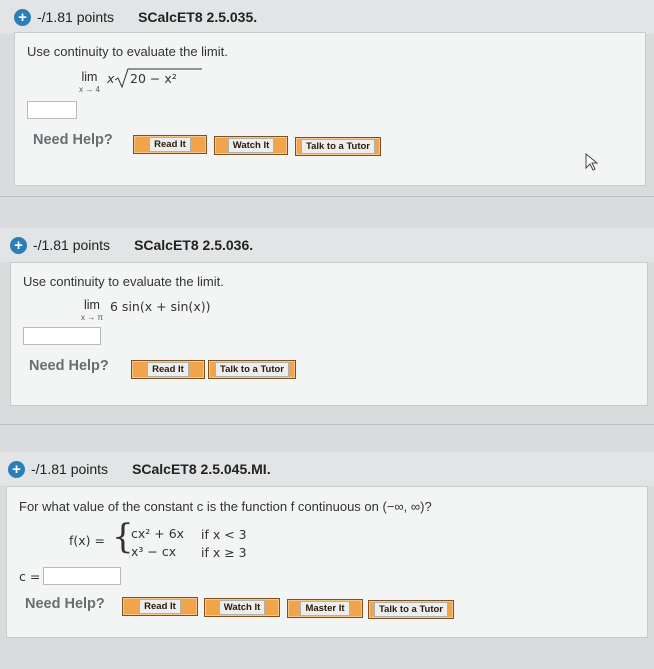 The height and width of the screenshot is (669, 654). I want to click on lim-subscript: x → 4, so click(89, 89).